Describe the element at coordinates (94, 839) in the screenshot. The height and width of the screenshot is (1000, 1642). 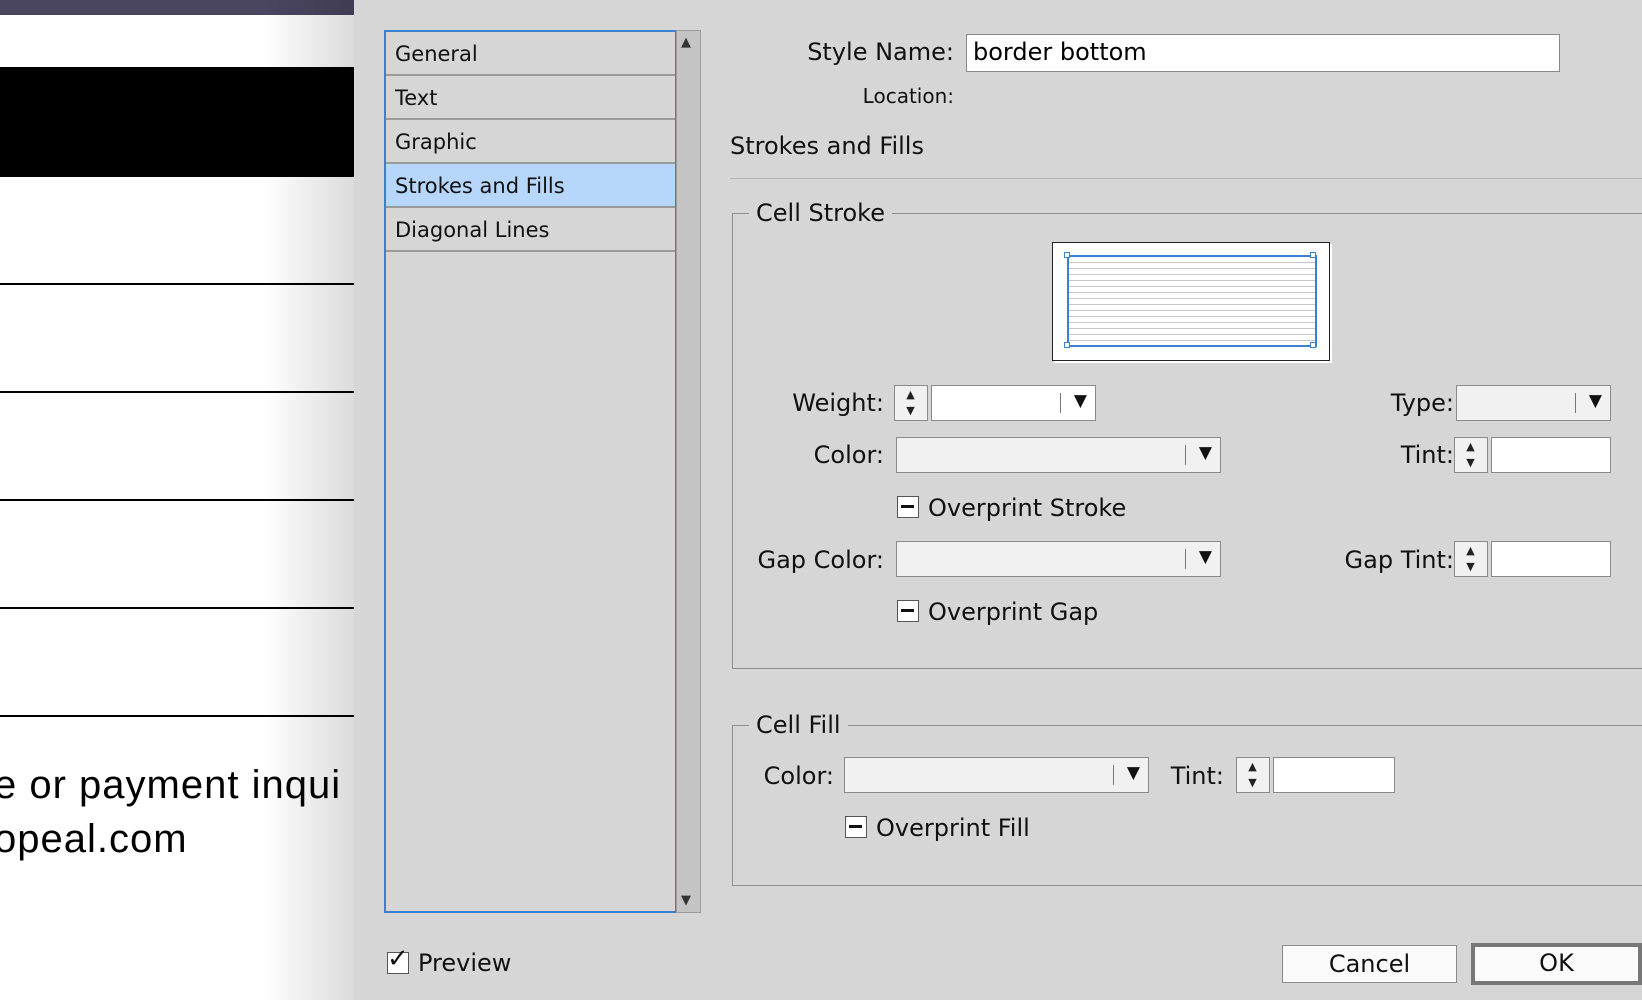
I see `document-text-line-2: opeal.com` at that location.